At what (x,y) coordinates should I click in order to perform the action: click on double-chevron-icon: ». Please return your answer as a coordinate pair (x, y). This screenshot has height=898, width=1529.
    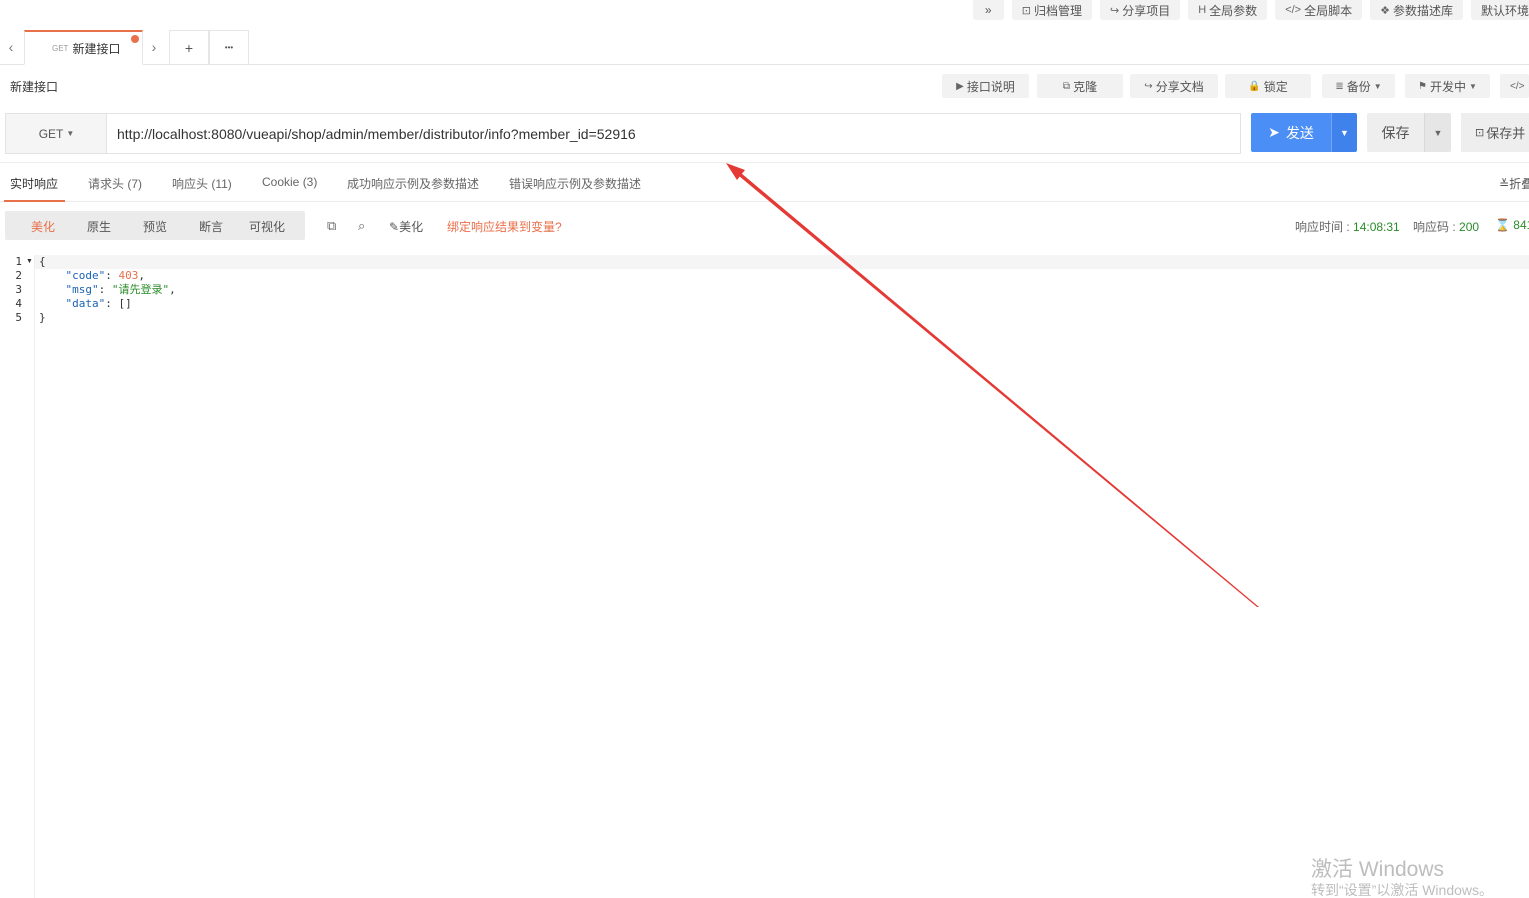
    Looking at the image, I should click on (988, 10).